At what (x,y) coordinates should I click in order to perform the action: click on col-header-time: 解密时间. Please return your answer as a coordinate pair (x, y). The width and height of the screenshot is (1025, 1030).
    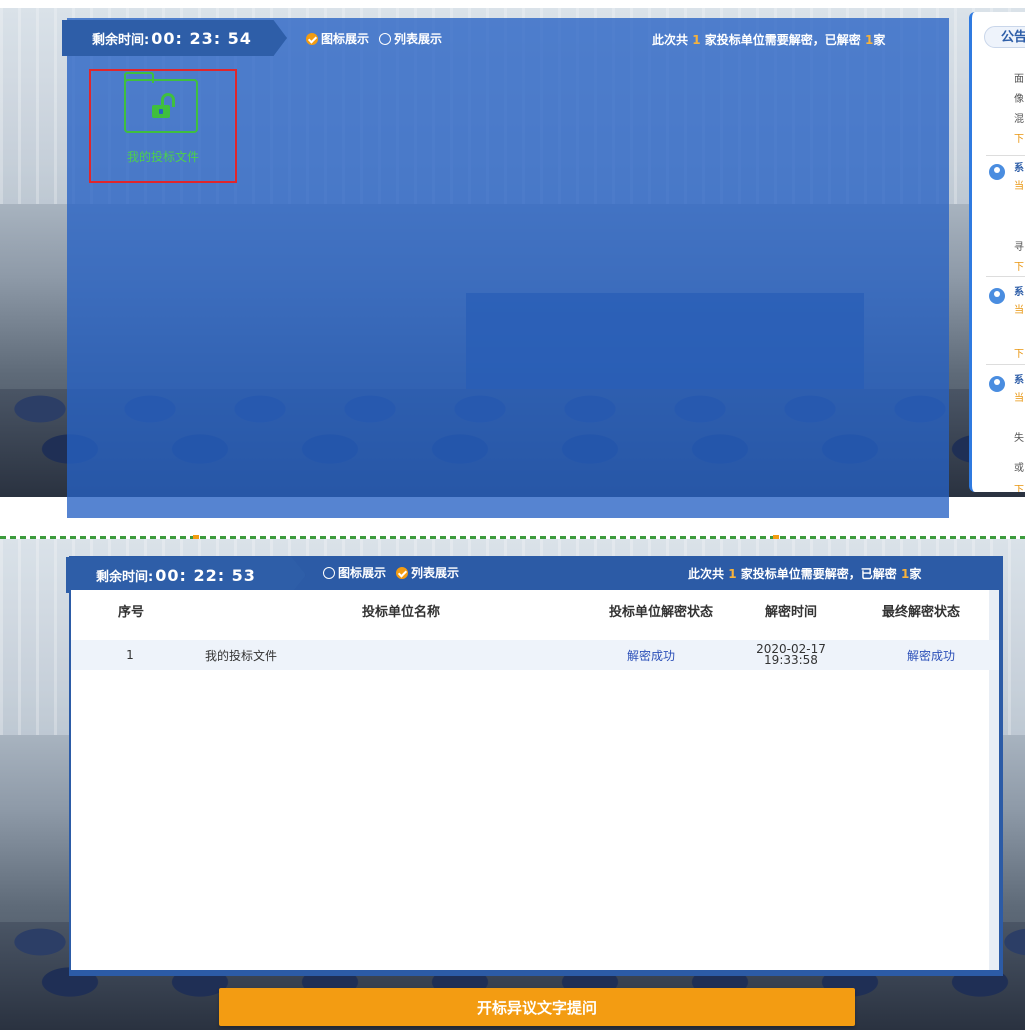
    Looking at the image, I should click on (790, 612).